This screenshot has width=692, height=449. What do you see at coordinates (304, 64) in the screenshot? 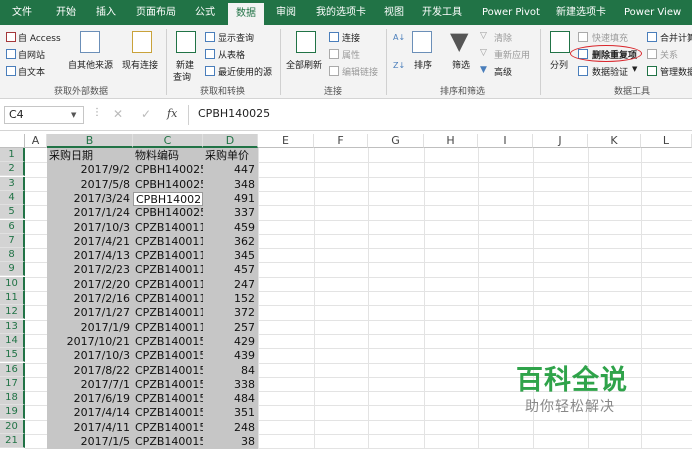
I see `refresh-all-button: 全部刷新` at bounding box center [304, 64].